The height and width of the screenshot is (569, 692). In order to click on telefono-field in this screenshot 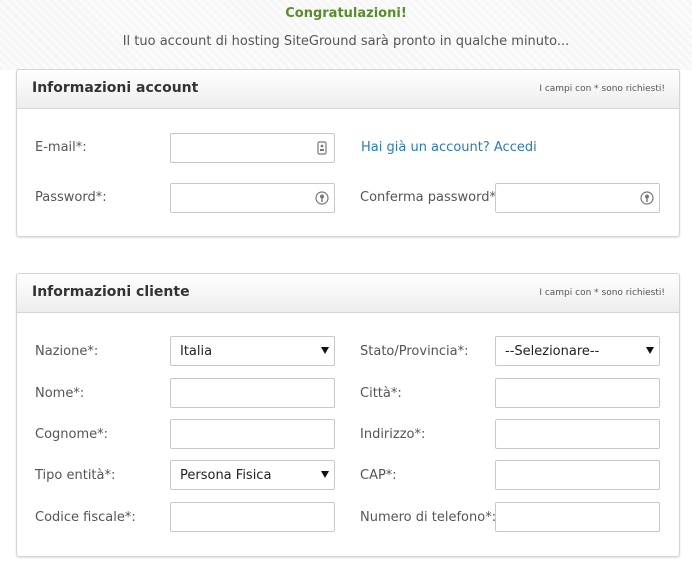, I will do `click(577, 517)`.